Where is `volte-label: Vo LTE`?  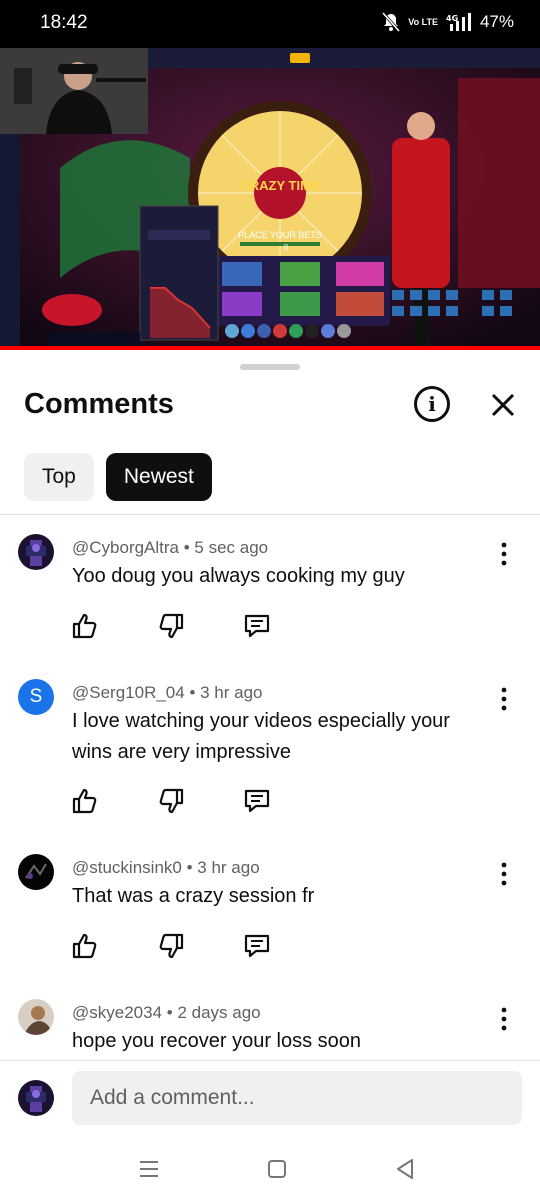
volte-label: Vo LTE is located at coordinates (423, 21).